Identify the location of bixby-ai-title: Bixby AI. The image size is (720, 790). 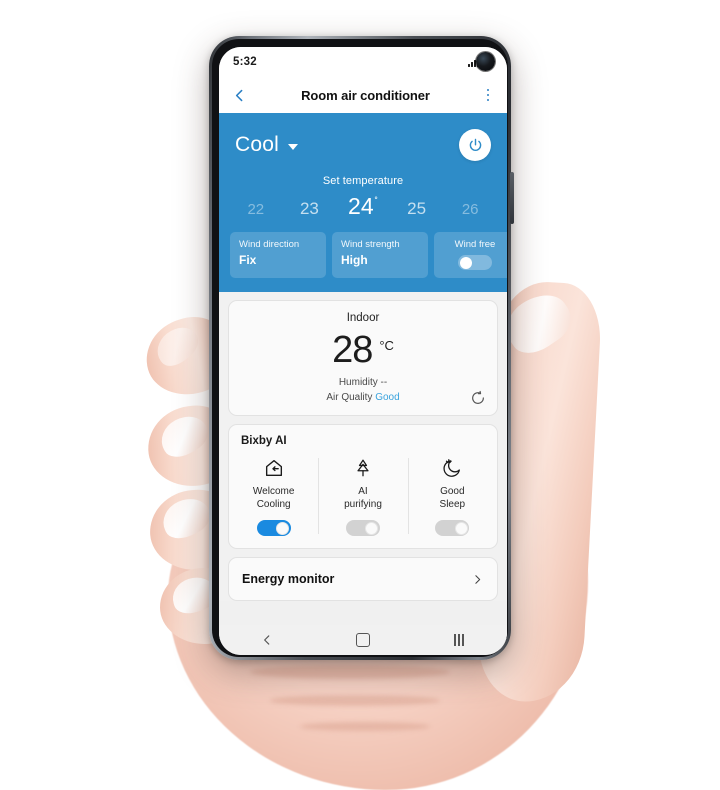
(264, 441).